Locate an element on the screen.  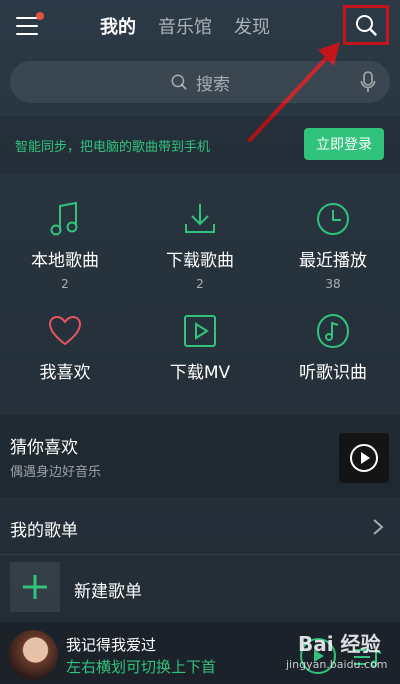
heart-icon is located at coordinates (65, 330).